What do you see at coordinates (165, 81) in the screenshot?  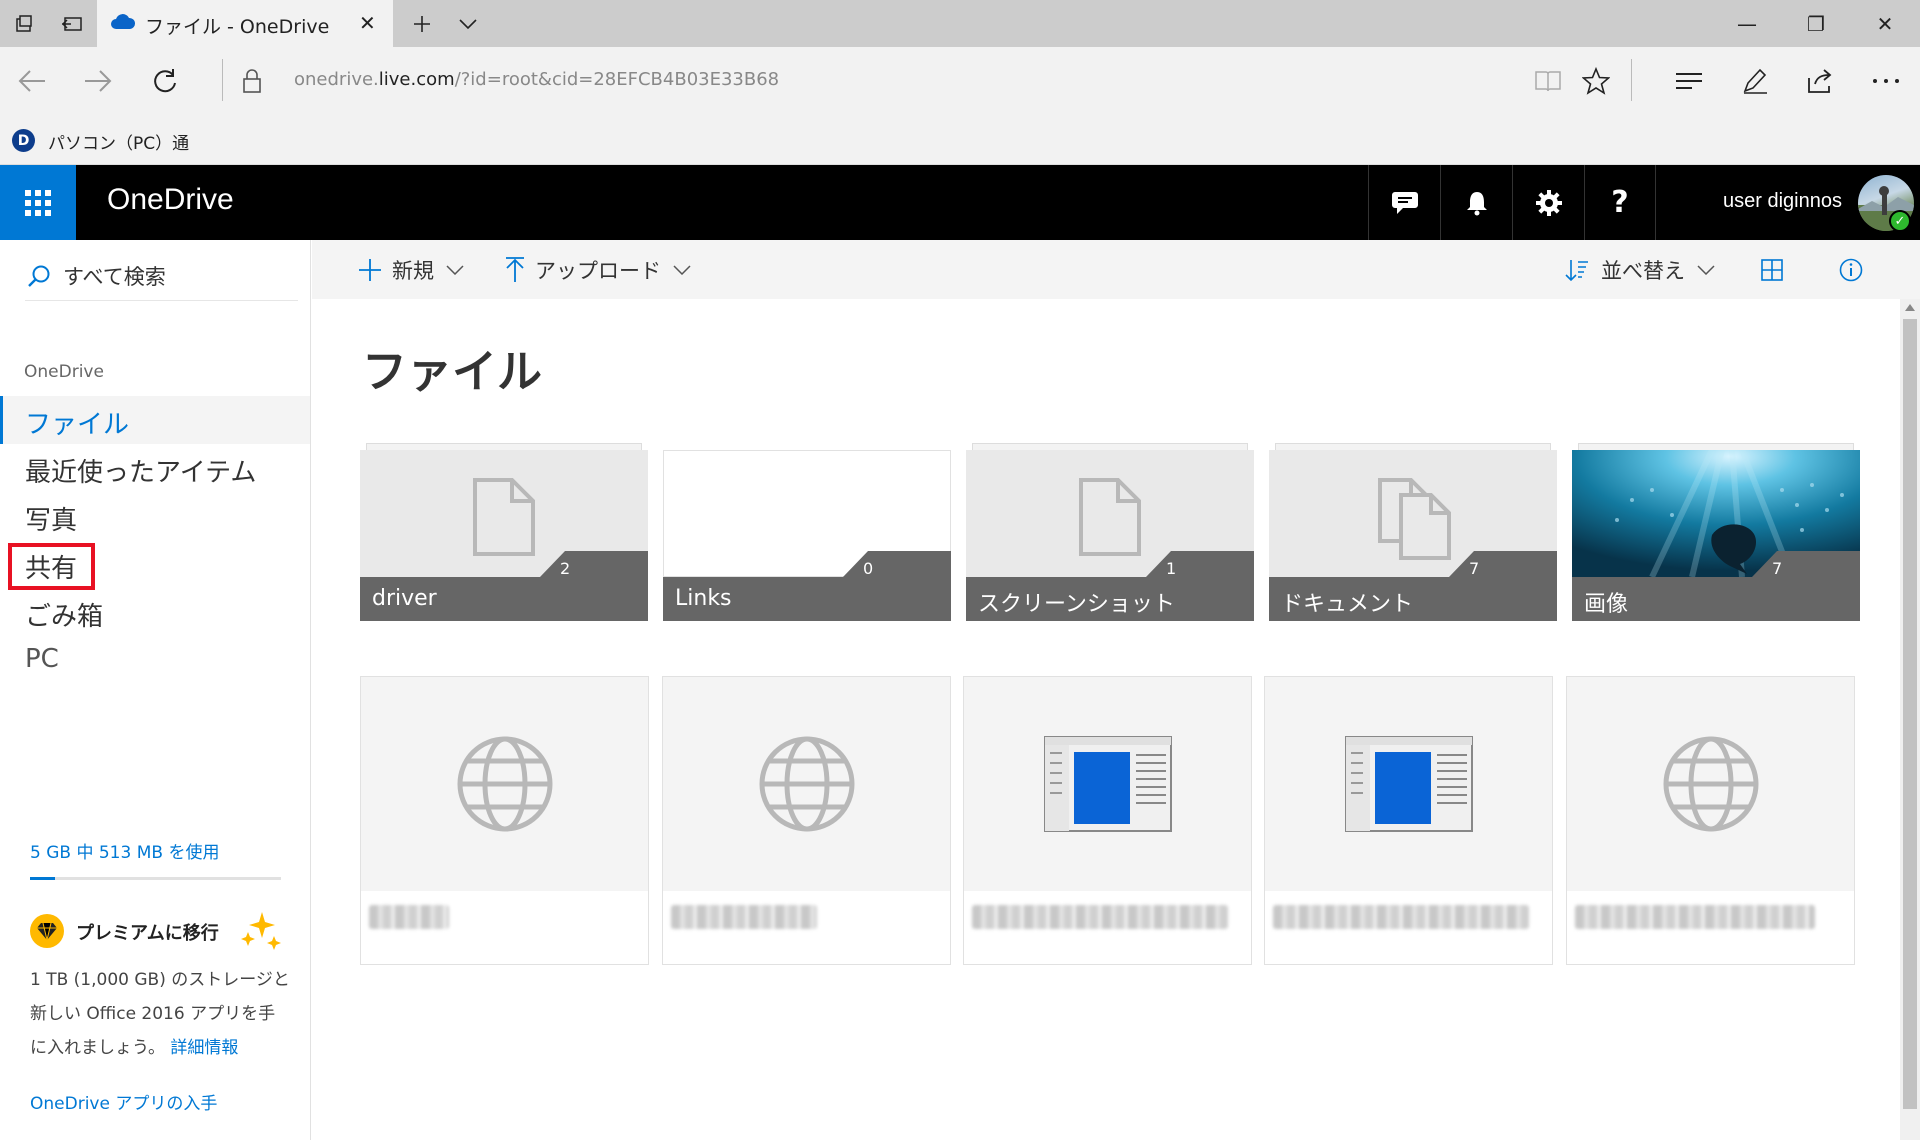 I see `refresh-icon` at bounding box center [165, 81].